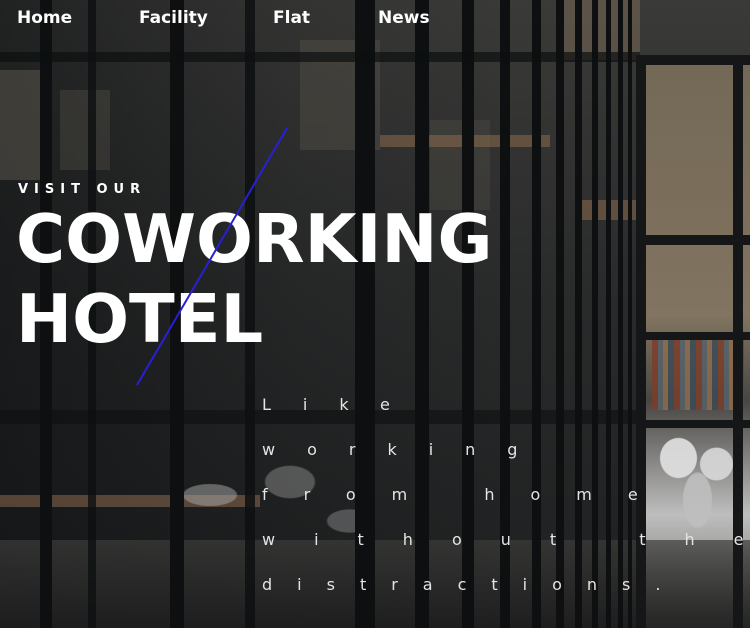 The height and width of the screenshot is (628, 750). I want to click on main-nav: Home Facility Flat News, so click(375, 19).